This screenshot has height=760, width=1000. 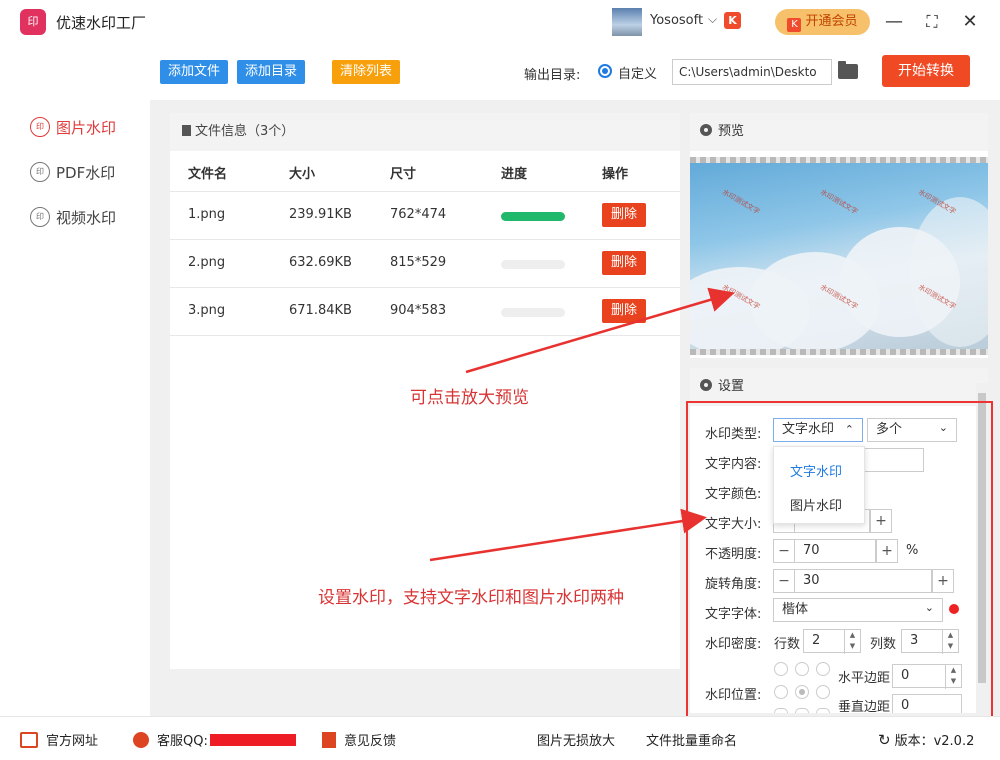 I want to click on arrow-to-settings, so click(x=568, y=535).